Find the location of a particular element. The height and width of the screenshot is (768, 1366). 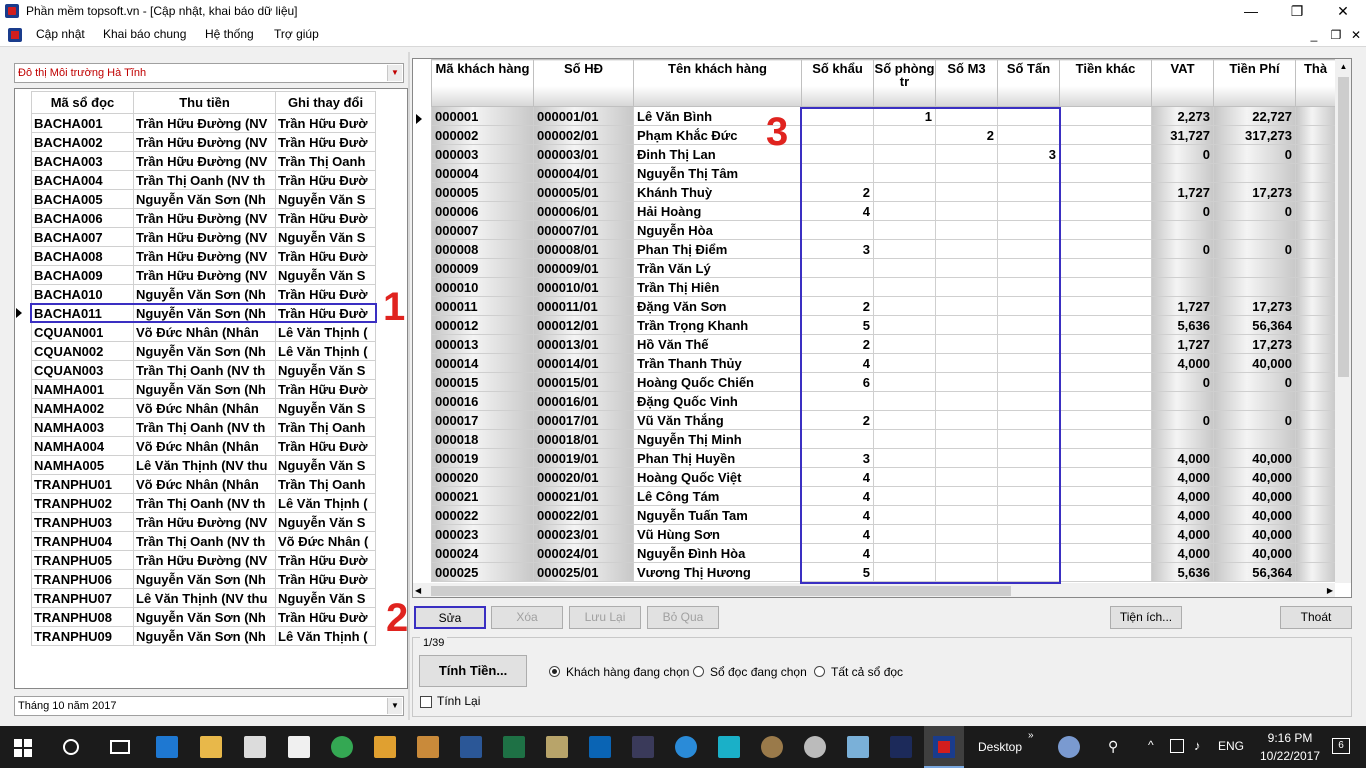

topsoft-taskbar-button is located at coordinates (944, 747).